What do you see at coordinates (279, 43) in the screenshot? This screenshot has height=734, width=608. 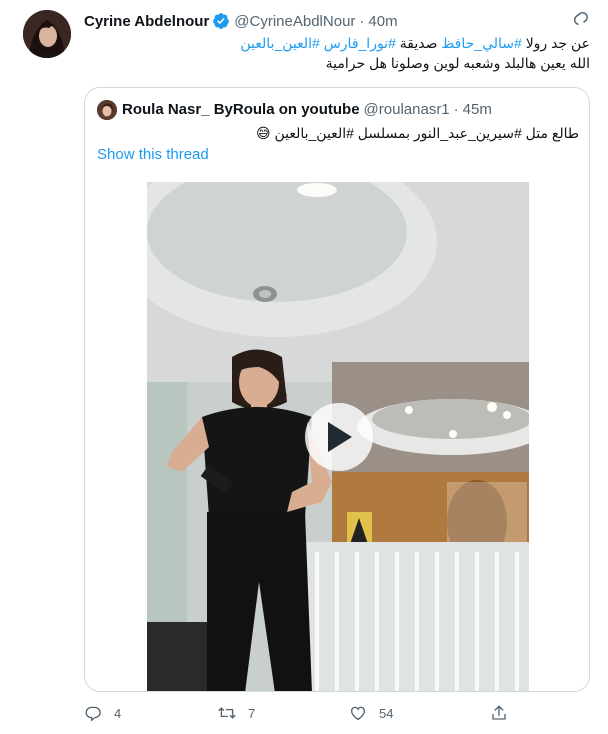 I see `hashtag-link: #العين_بالعين` at bounding box center [279, 43].